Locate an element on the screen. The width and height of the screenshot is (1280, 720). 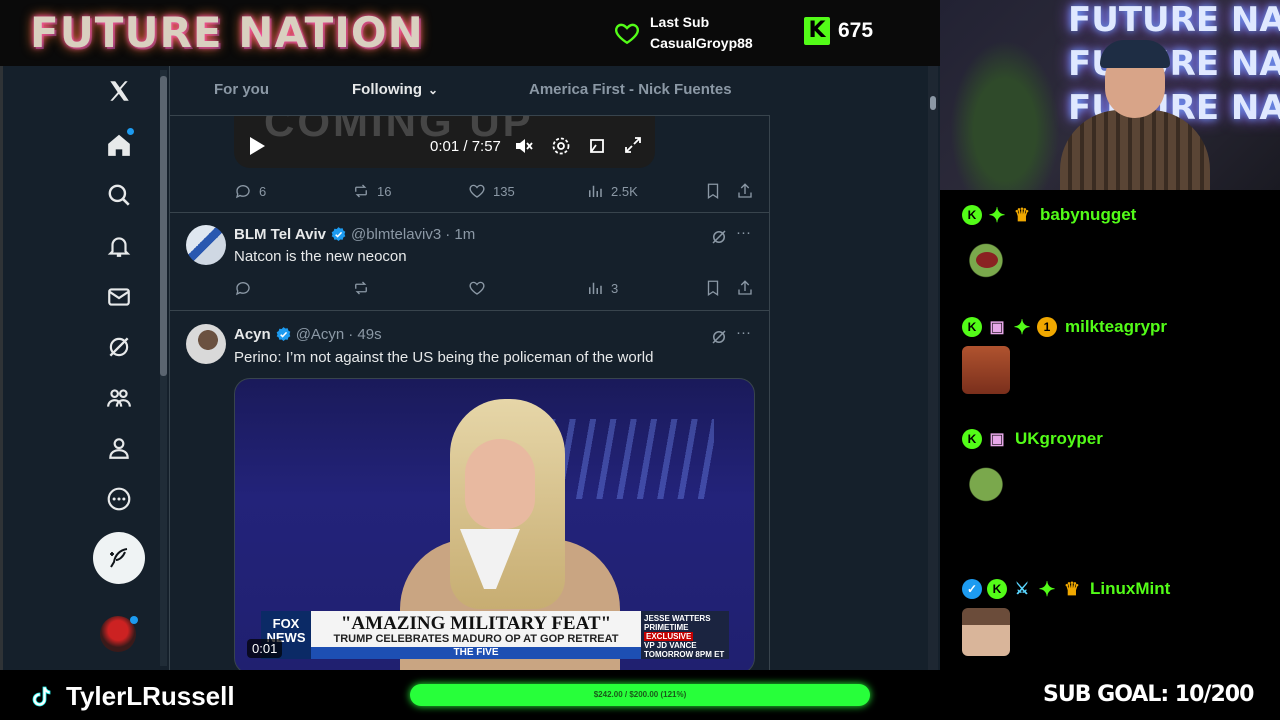
x-logo-icon is located at coordinates (119, 91).